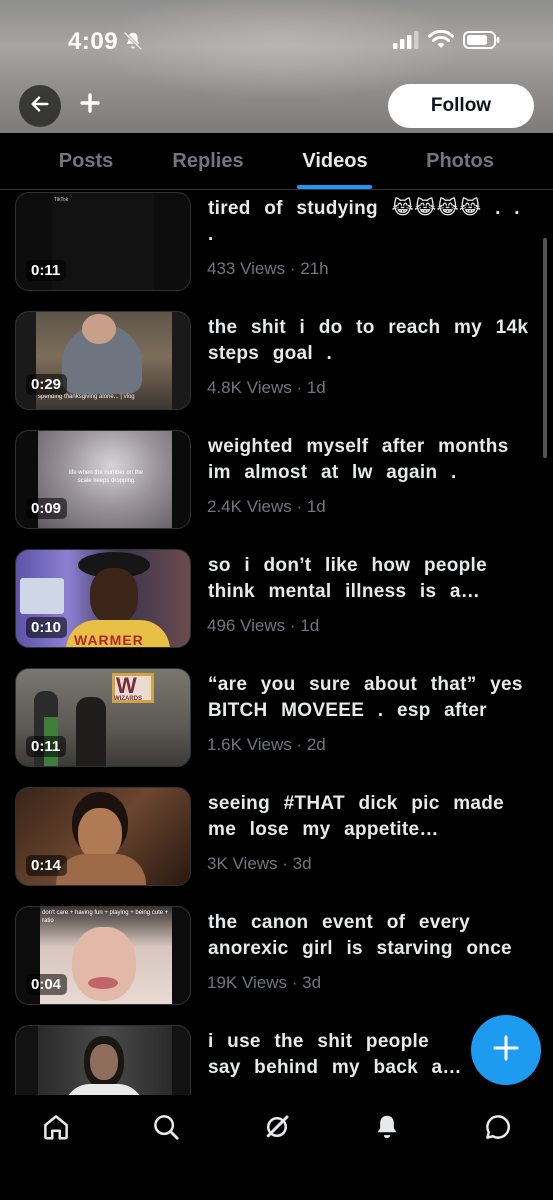 The width and height of the screenshot is (553, 1200). What do you see at coordinates (334, 187) in the screenshot?
I see `active-tab-indicator` at bounding box center [334, 187].